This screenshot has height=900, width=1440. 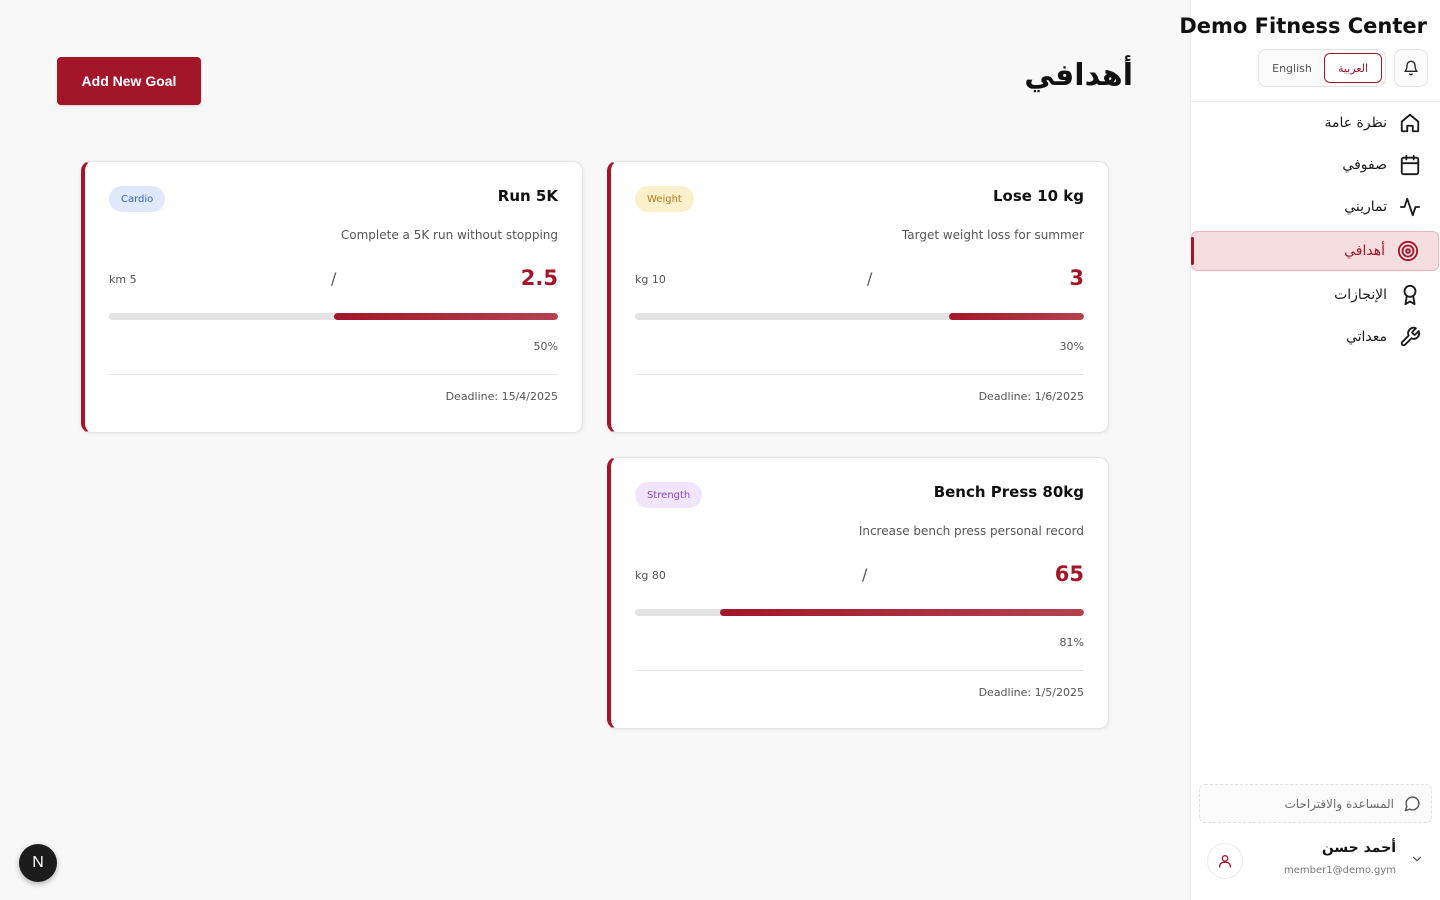 I want to click on sidebar-item-equipment: معداتي, so click(x=1315, y=337).